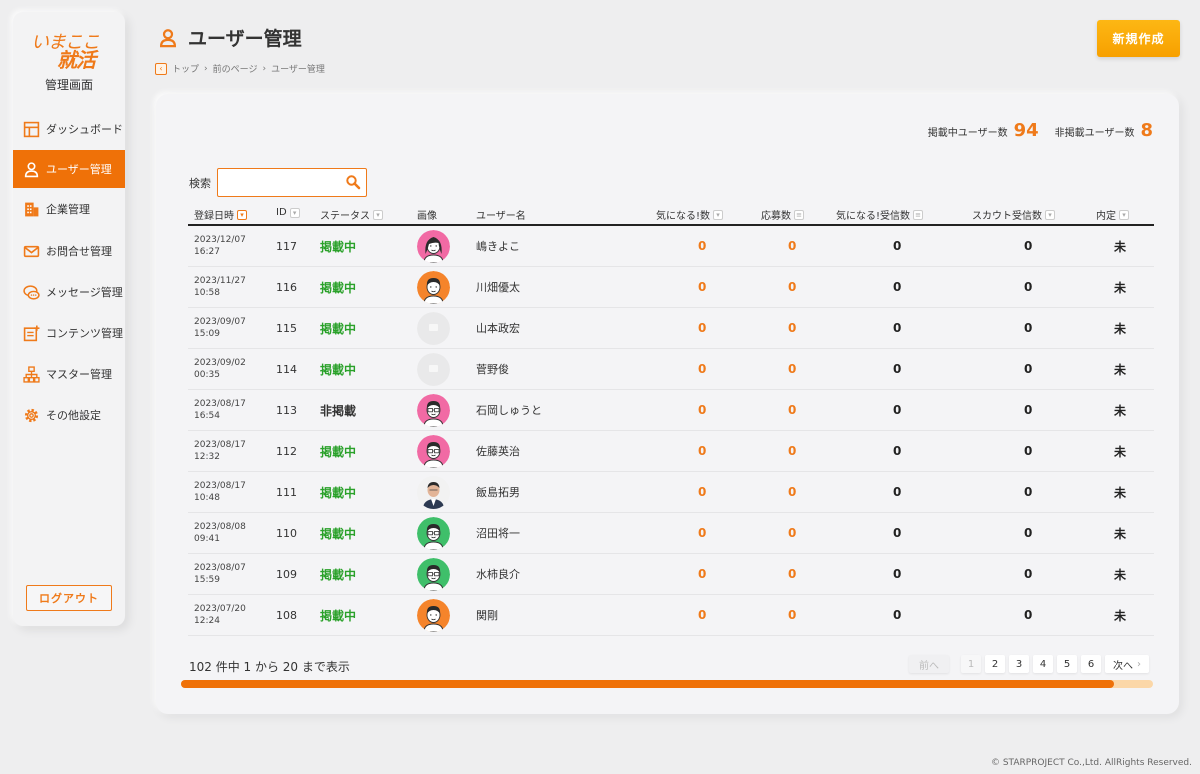 This screenshot has height=774, width=1200. What do you see at coordinates (671, 615) in the screenshot?
I see `table-row: 2023/07/20 12:24 108 掲載中 関剛 0 0 0 0 未` at bounding box center [671, 615].